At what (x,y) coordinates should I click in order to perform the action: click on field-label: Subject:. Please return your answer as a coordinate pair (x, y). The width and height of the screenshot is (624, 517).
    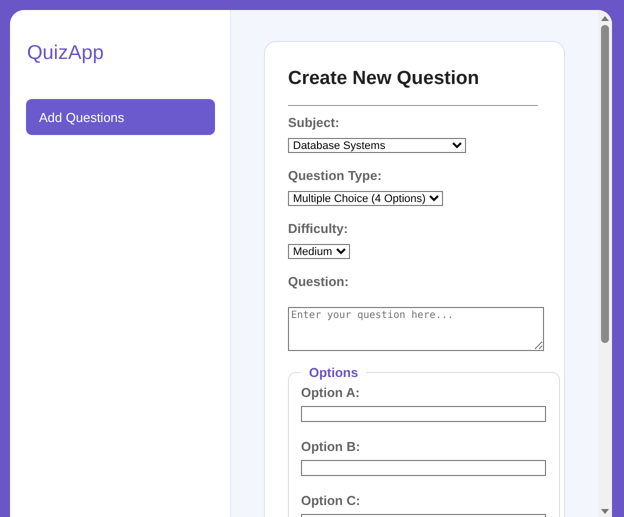
    Looking at the image, I should click on (314, 123).